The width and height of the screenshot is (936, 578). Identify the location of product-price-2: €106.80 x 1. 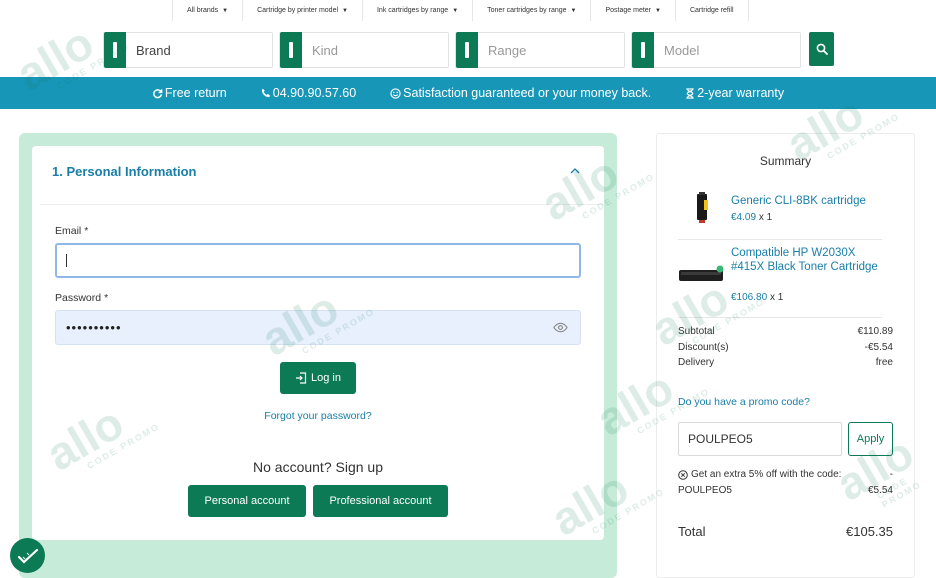
(757, 297).